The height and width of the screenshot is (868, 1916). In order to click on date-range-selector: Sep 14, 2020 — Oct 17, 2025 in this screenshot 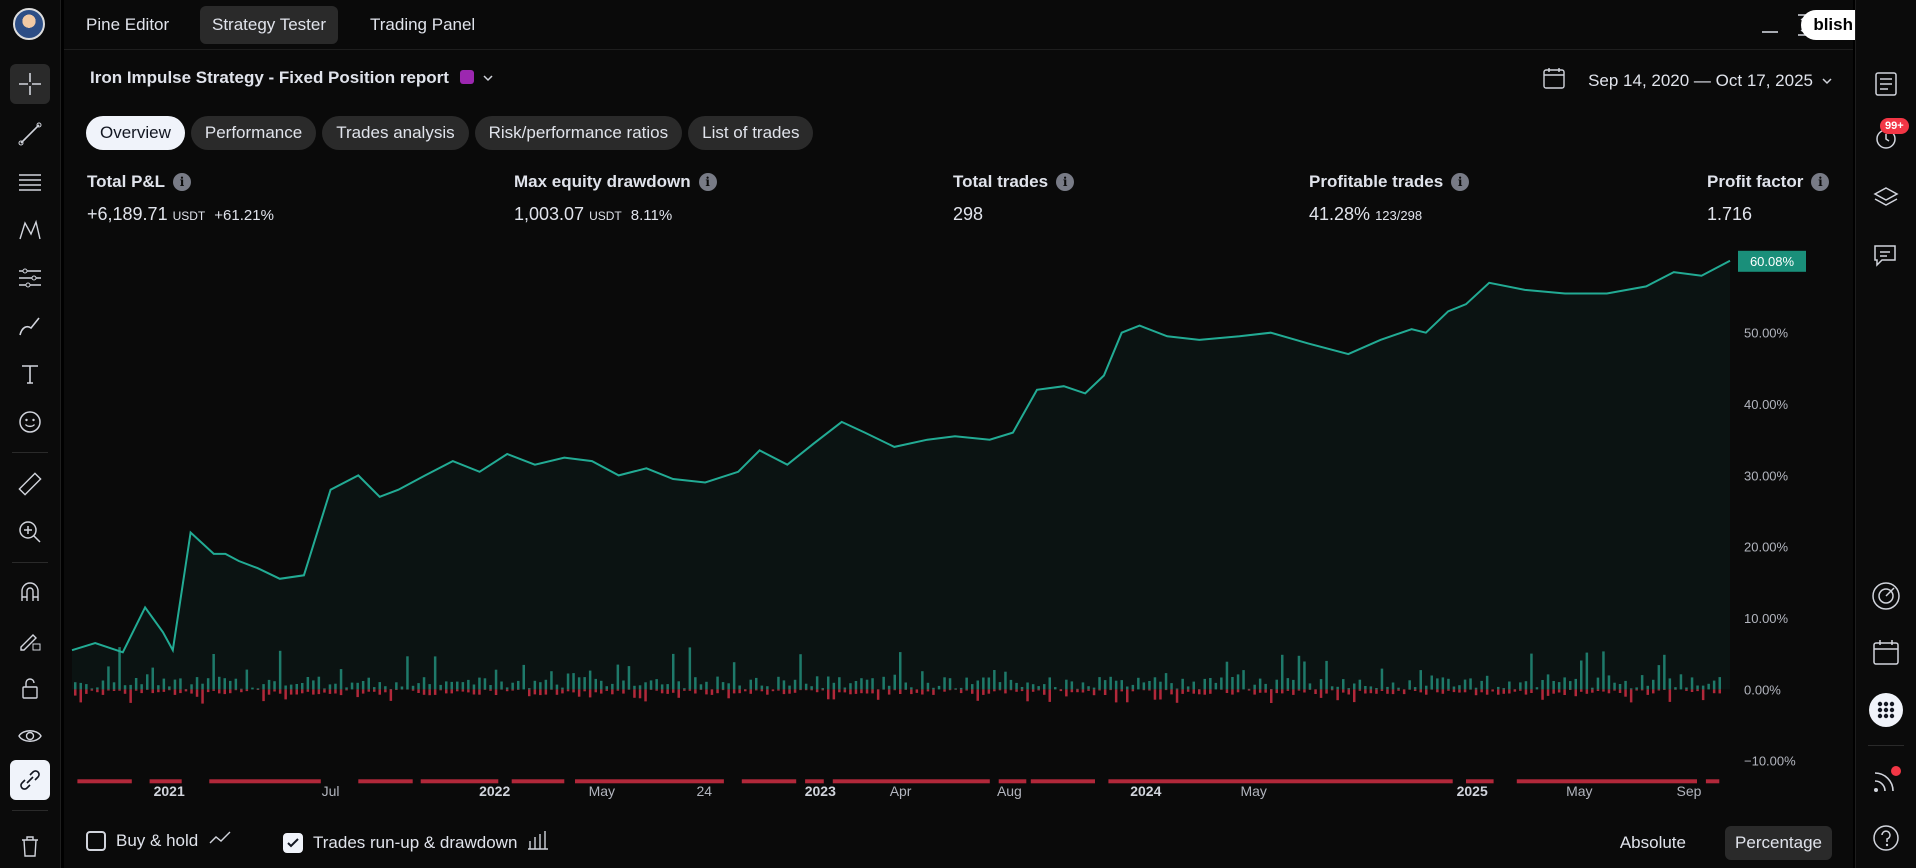, I will do `click(1687, 80)`.